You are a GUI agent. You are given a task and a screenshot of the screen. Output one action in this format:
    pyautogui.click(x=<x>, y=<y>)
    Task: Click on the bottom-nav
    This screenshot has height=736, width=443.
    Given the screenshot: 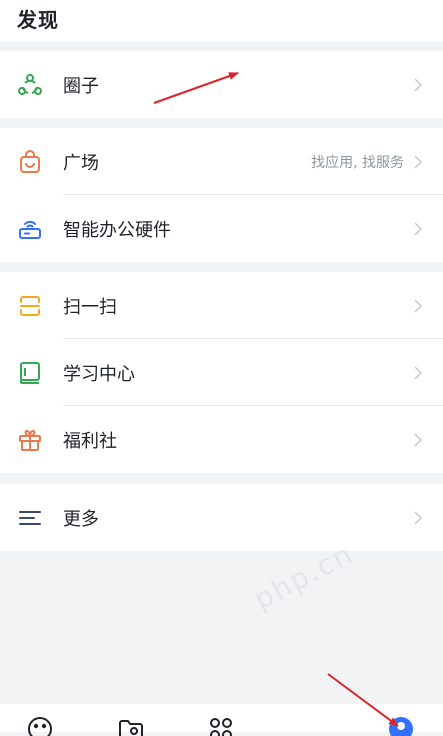 What is the action you would take?
    pyautogui.click(x=221, y=720)
    